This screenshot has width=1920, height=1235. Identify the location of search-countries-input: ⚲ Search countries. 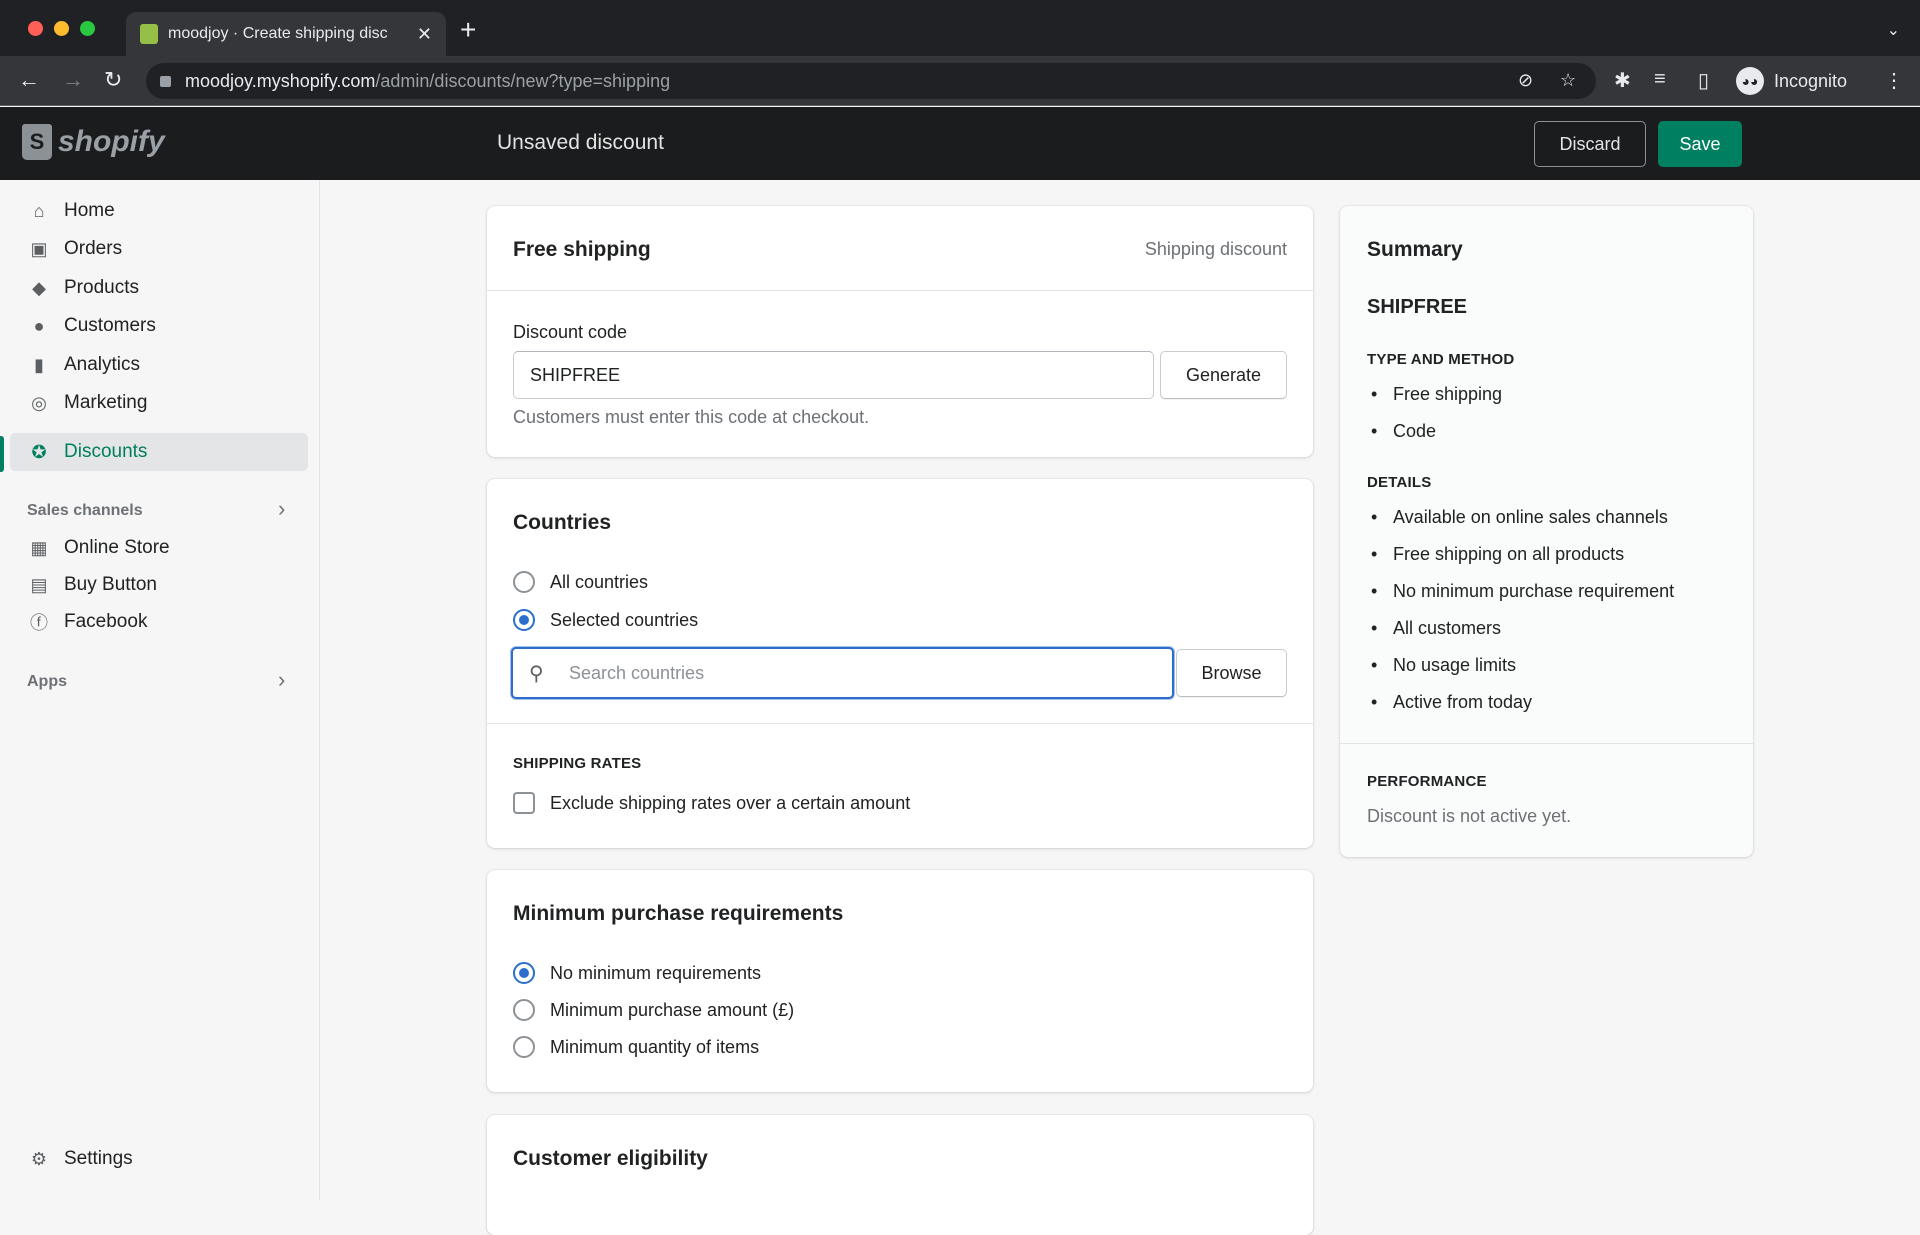
(842, 673).